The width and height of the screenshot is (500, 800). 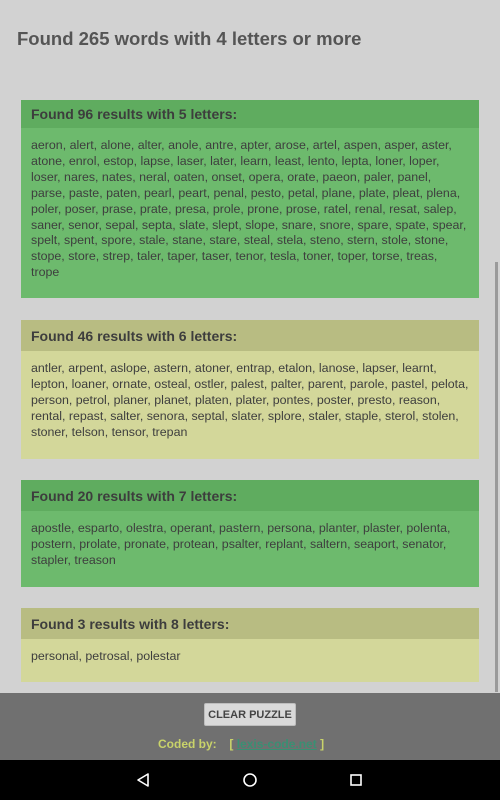 I want to click on author-link: lexis-code.net, so click(x=277, y=744).